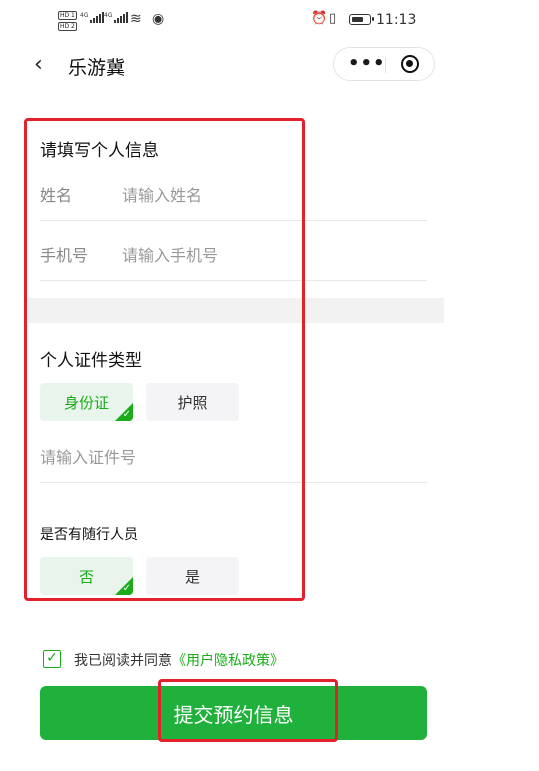 Image resolution: width=539 pixels, height=771 pixels. I want to click on close-miniprogram-icon, so click(410, 64).